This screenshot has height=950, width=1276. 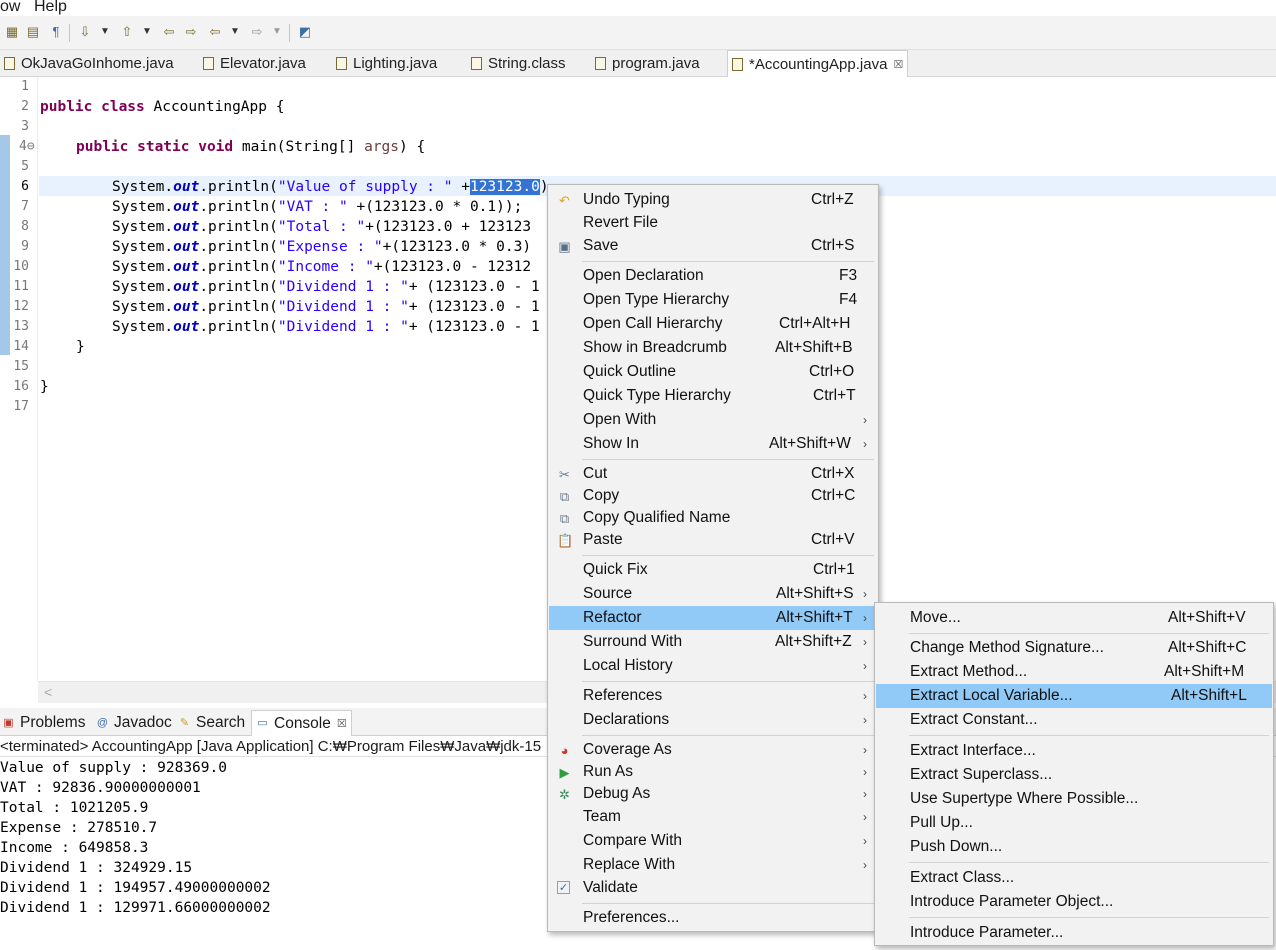 What do you see at coordinates (518, 63) in the screenshot?
I see `tab-string-class: String.class` at bounding box center [518, 63].